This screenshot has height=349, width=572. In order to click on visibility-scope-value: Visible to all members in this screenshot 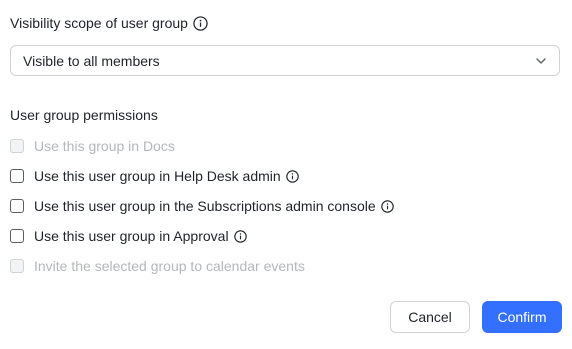, I will do `click(91, 60)`.